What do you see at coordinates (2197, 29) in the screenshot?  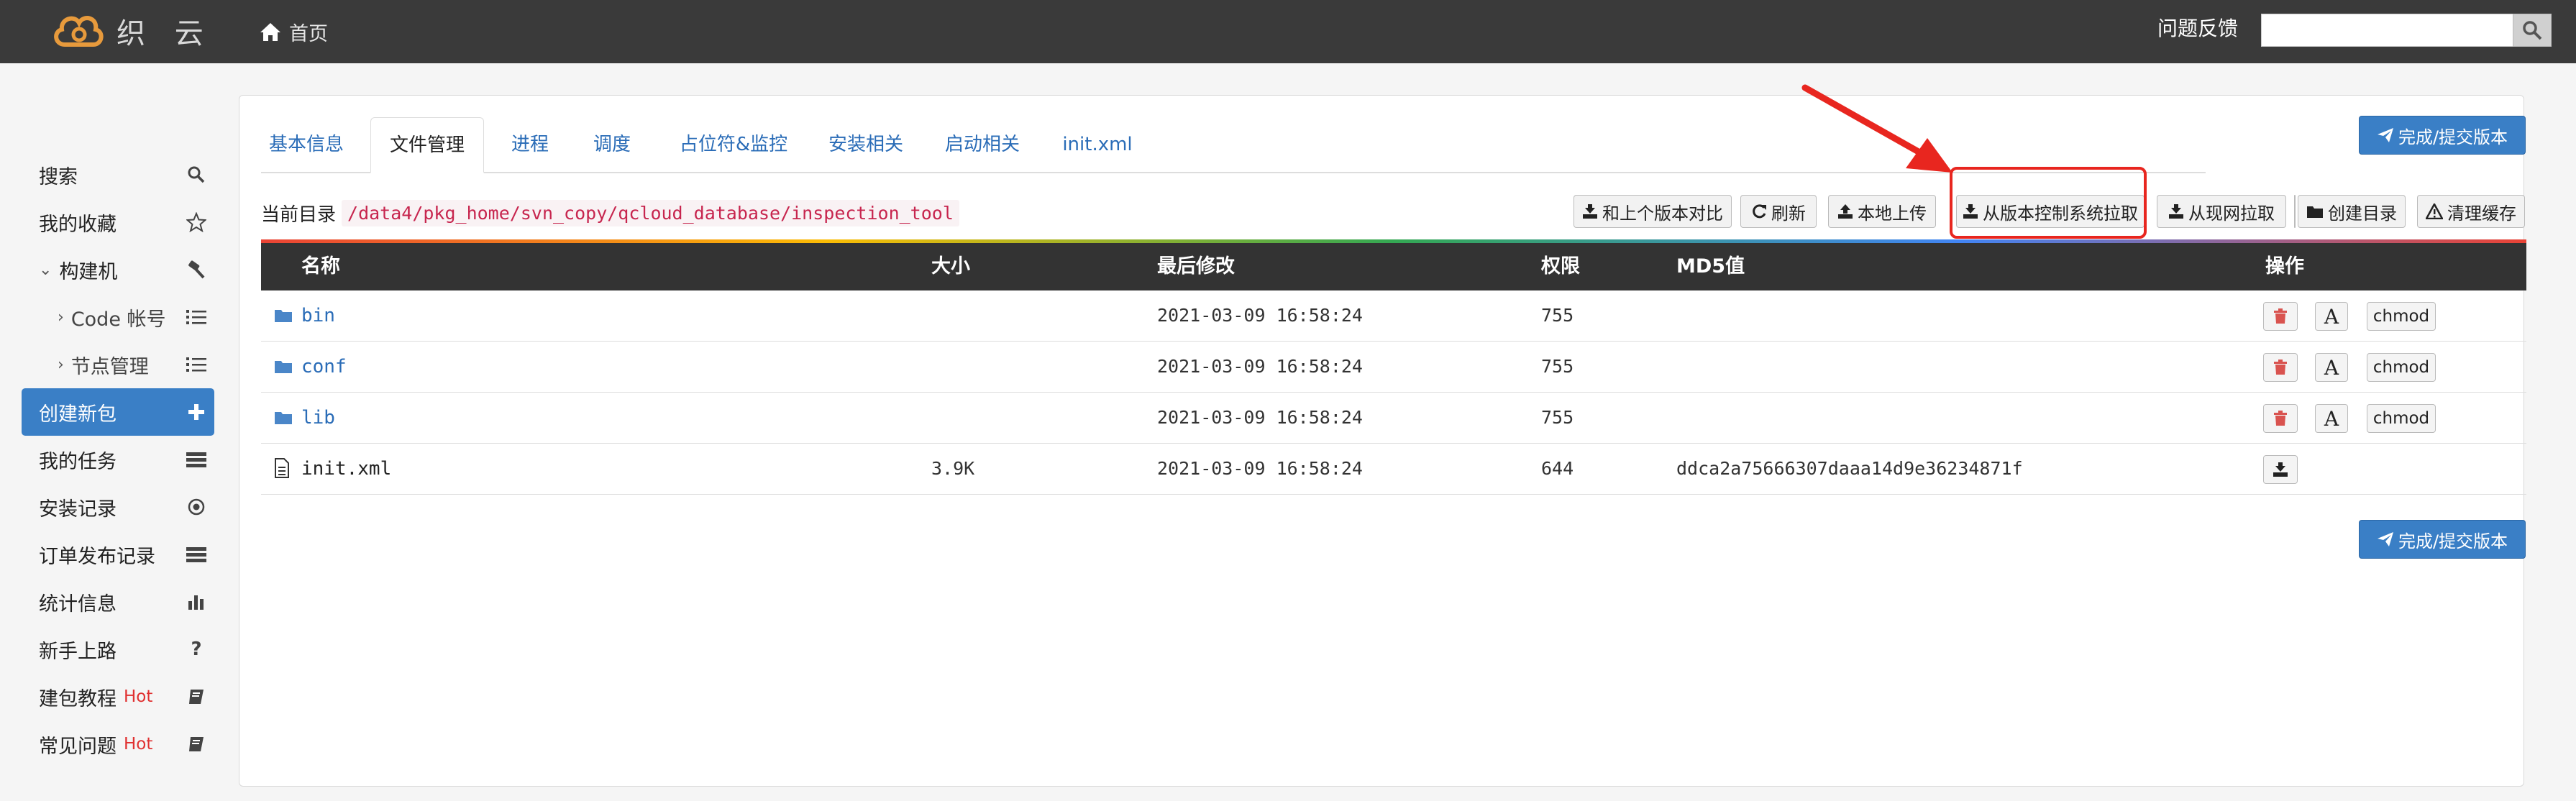 I see `feedback-link: 问题反馈` at bounding box center [2197, 29].